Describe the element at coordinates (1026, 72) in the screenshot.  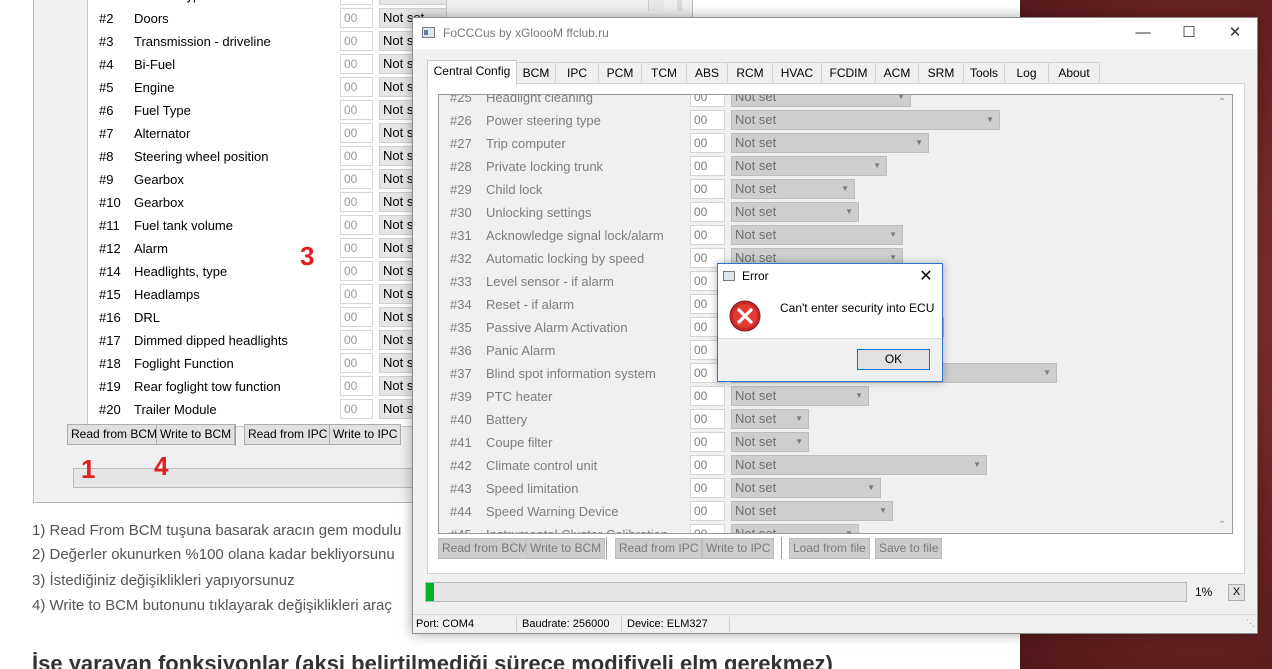
I see `tab-log: Log` at that location.